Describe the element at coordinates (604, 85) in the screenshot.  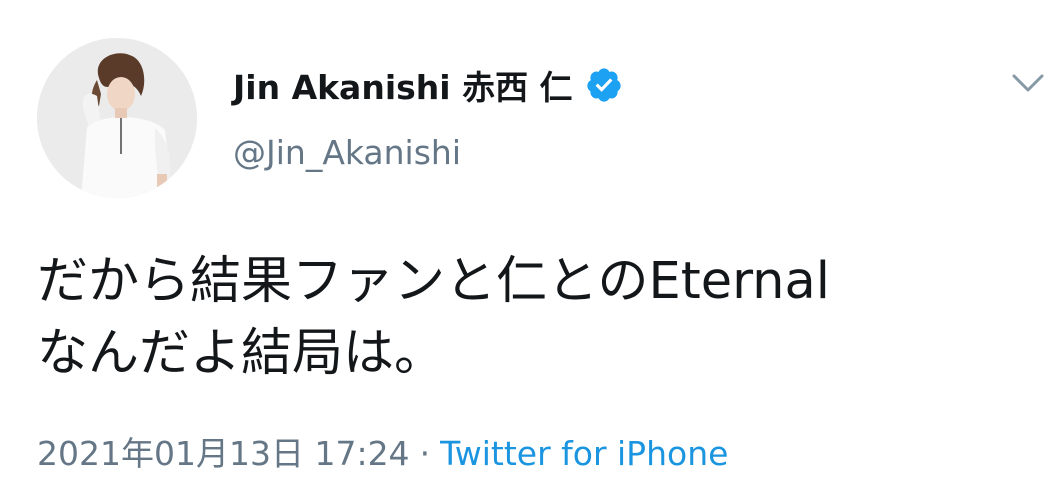
I see `verified-badge-icon` at that location.